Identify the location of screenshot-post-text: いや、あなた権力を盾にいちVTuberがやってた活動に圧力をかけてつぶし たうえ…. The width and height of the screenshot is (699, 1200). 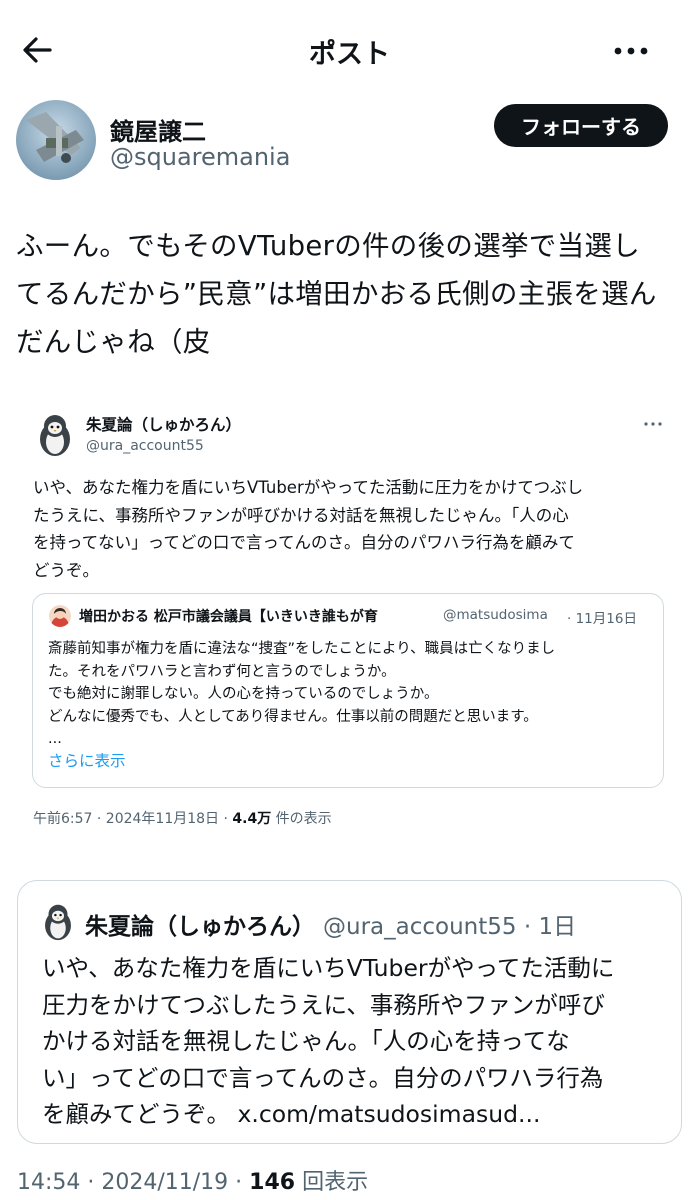
(353, 529).